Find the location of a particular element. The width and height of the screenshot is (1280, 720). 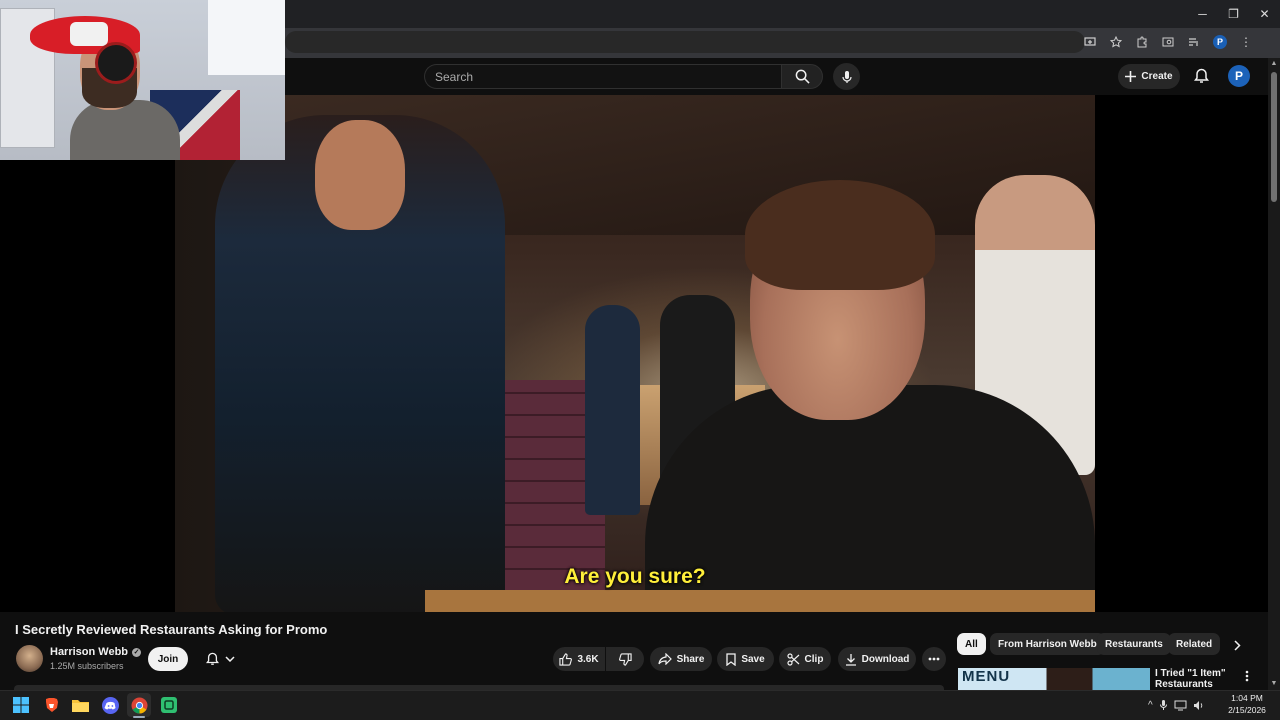

brave-lion-icon is located at coordinates (51, 705).